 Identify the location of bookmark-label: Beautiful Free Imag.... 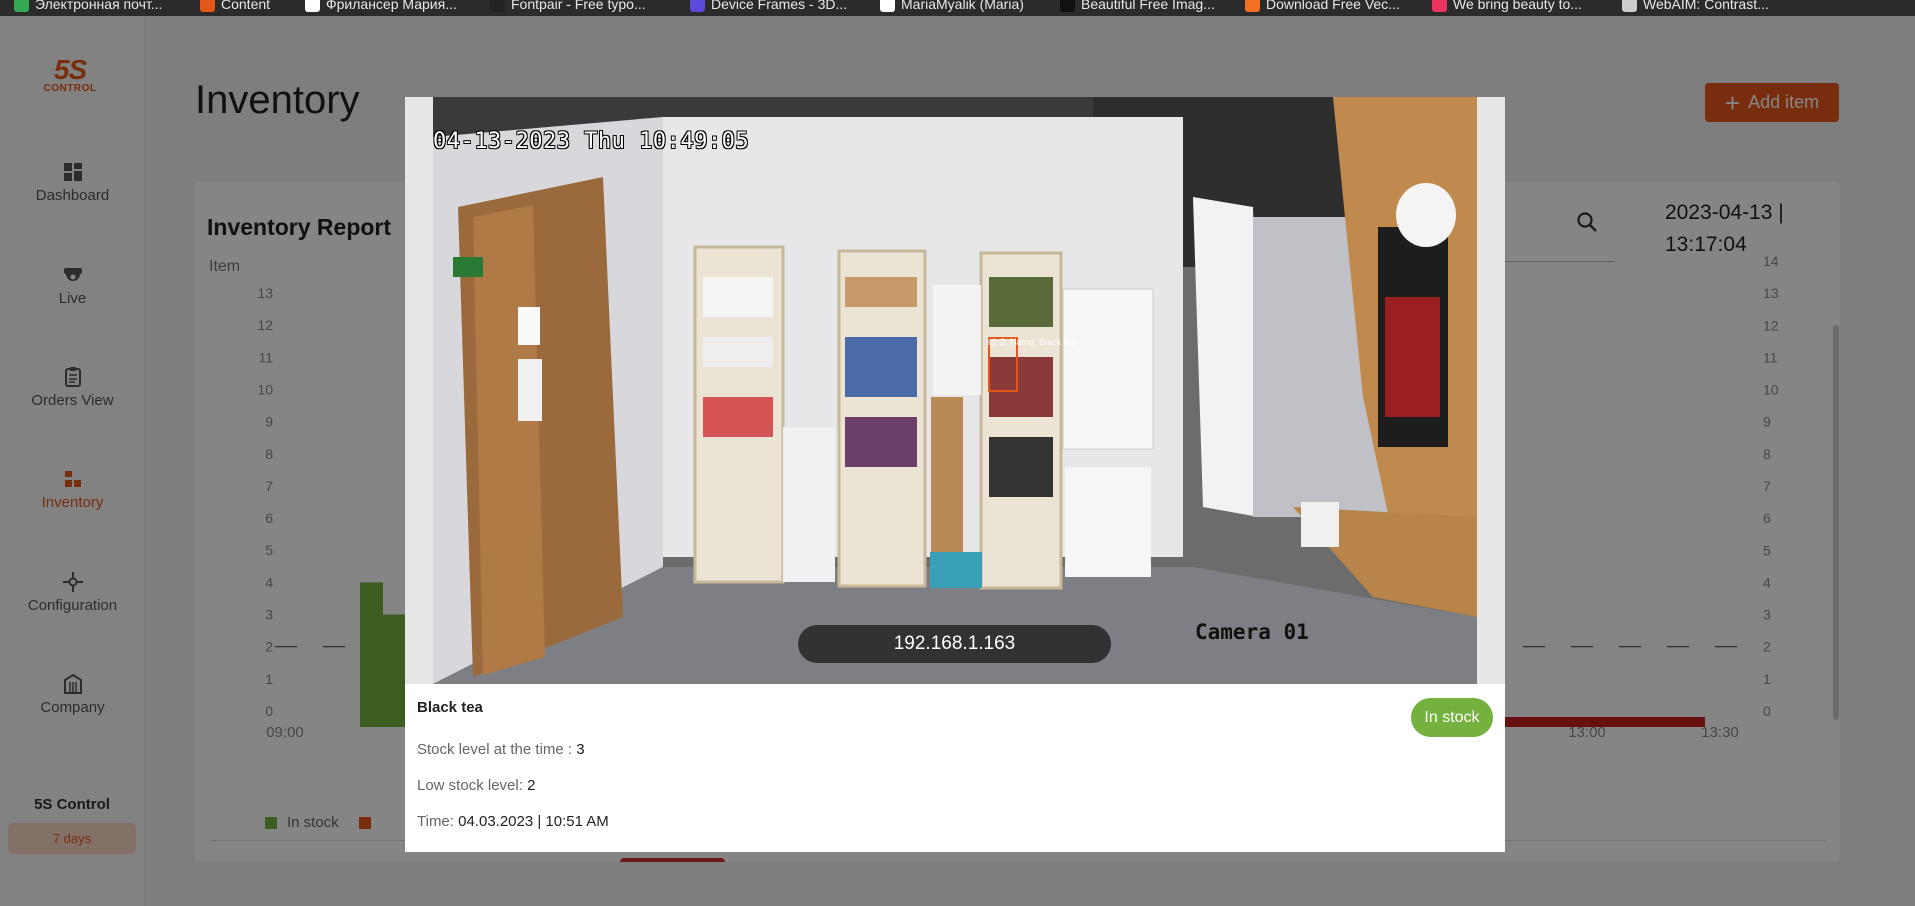
(1148, 6).